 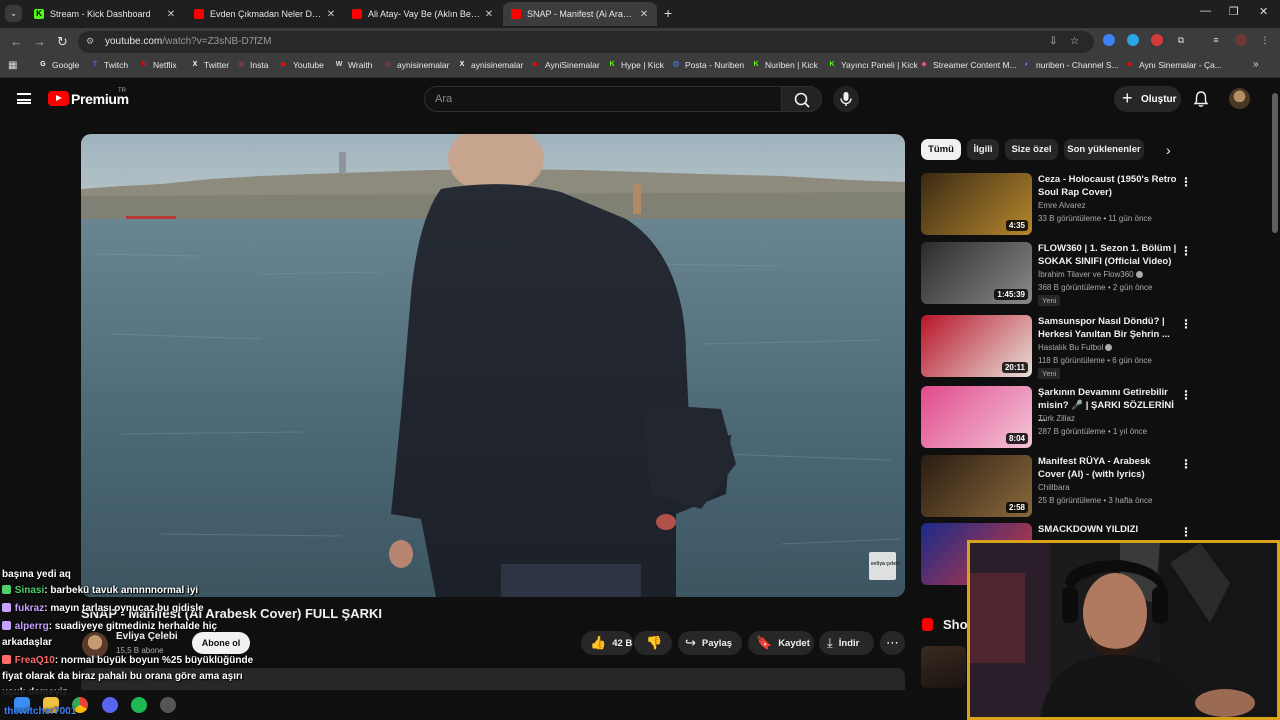 I want to click on spotify-icon, so click(x=139, y=705).